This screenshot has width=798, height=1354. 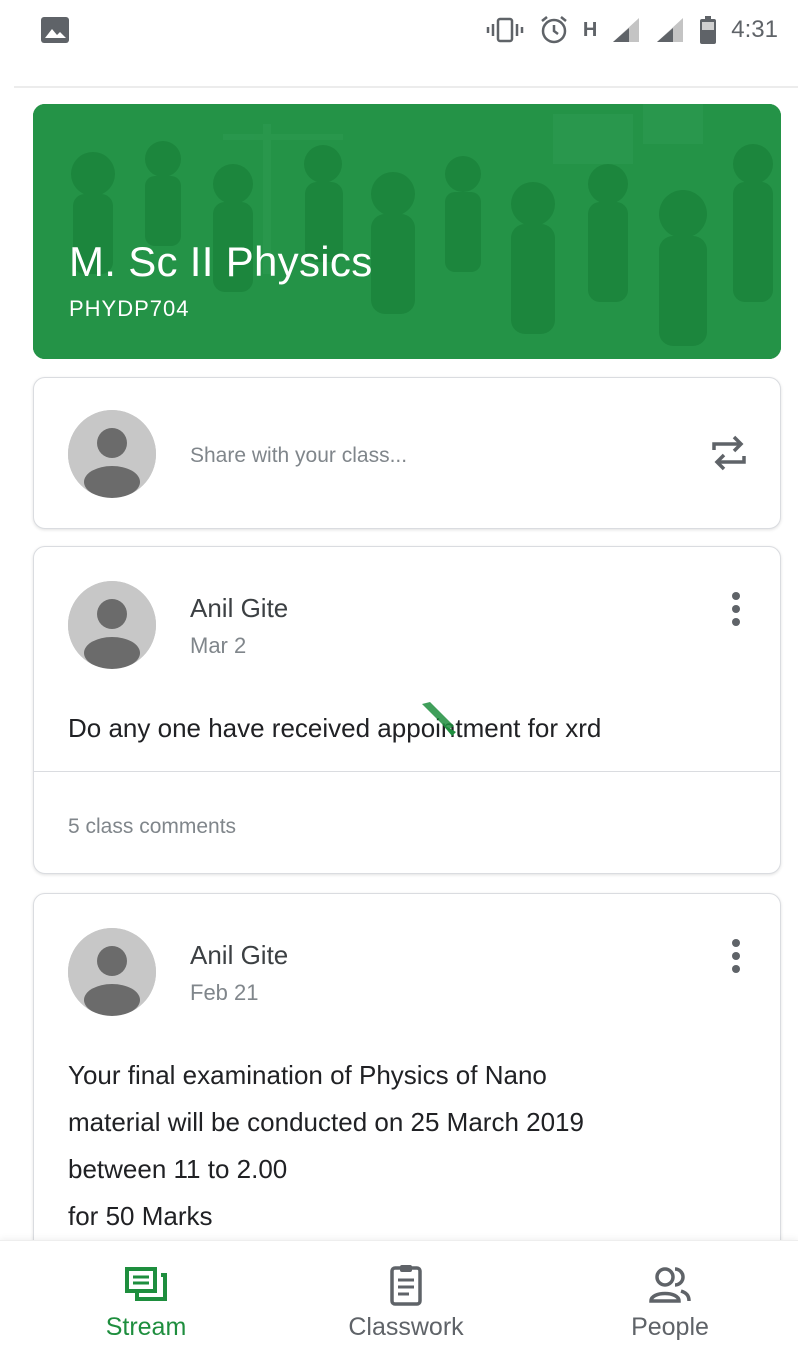 What do you see at coordinates (178, 1169) in the screenshot?
I see `post-body-line: between 11 to 2.00` at bounding box center [178, 1169].